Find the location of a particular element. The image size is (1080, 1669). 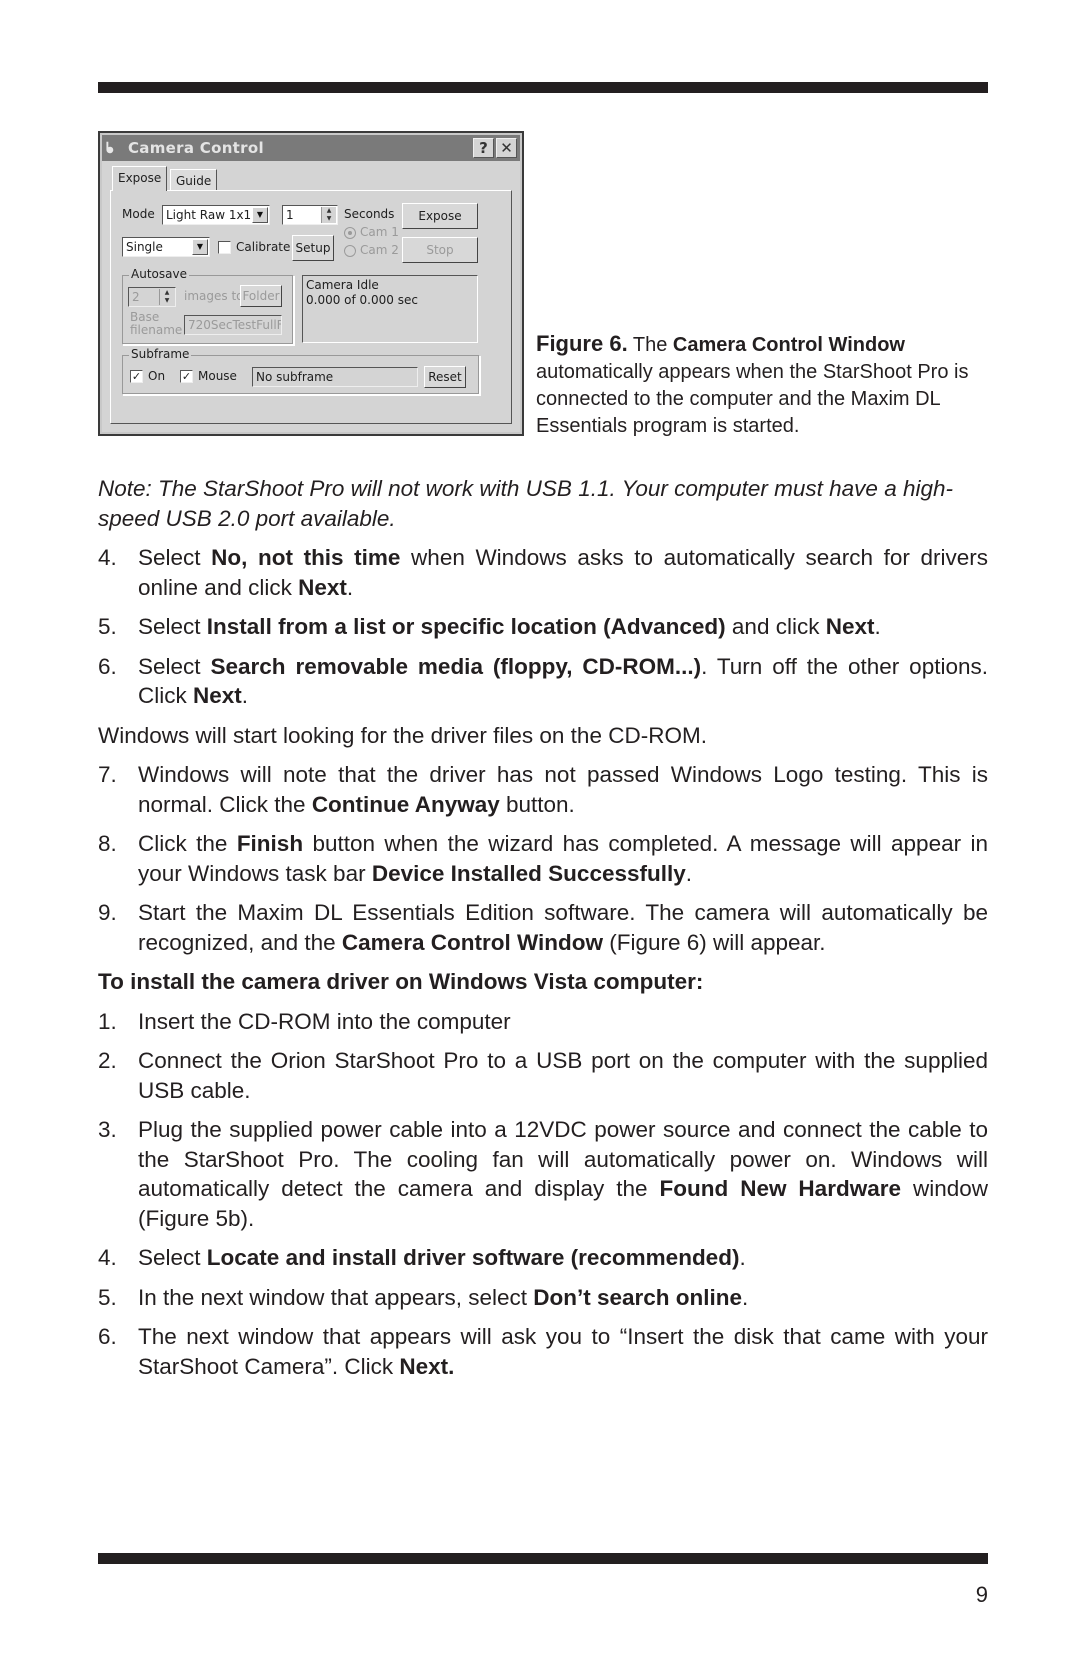

bottom-rule is located at coordinates (543, 1558).